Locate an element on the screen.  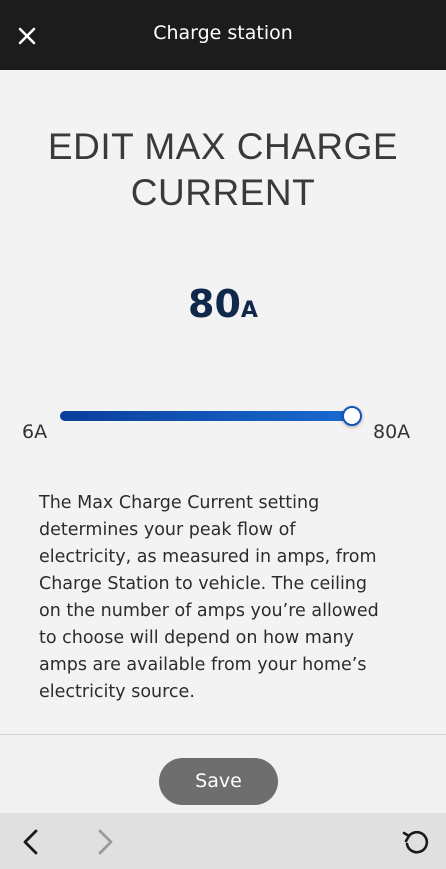
back-button is located at coordinates (31, 842).